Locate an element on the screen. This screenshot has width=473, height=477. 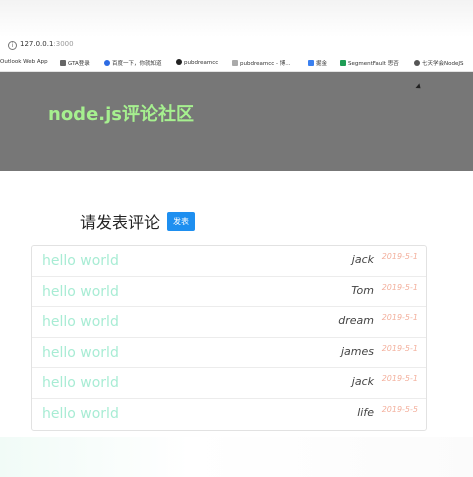
comment-user: Tom is located at coordinates (362, 290).